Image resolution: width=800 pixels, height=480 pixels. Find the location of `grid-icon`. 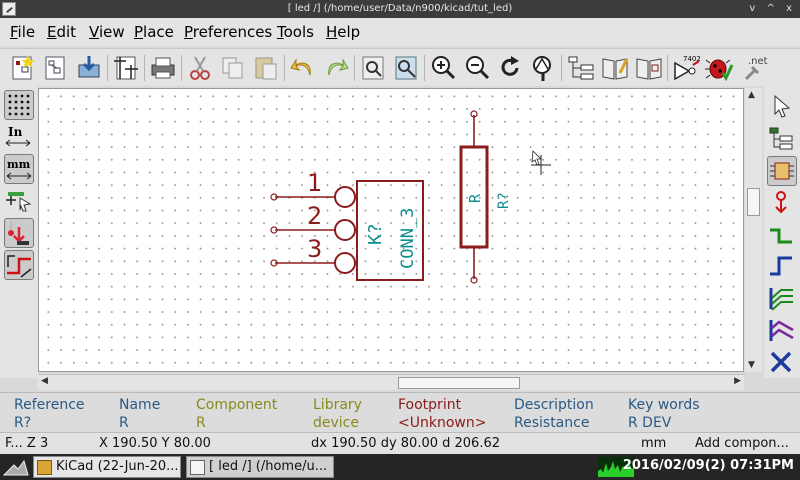

grid-icon is located at coordinates (19, 105).